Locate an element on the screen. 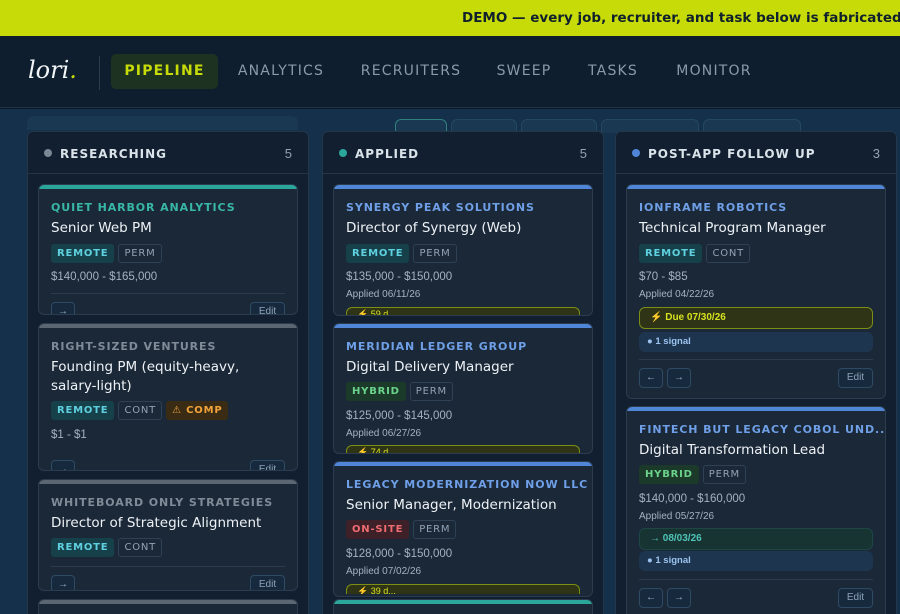  job-title: Senior Web PM is located at coordinates (101, 228).